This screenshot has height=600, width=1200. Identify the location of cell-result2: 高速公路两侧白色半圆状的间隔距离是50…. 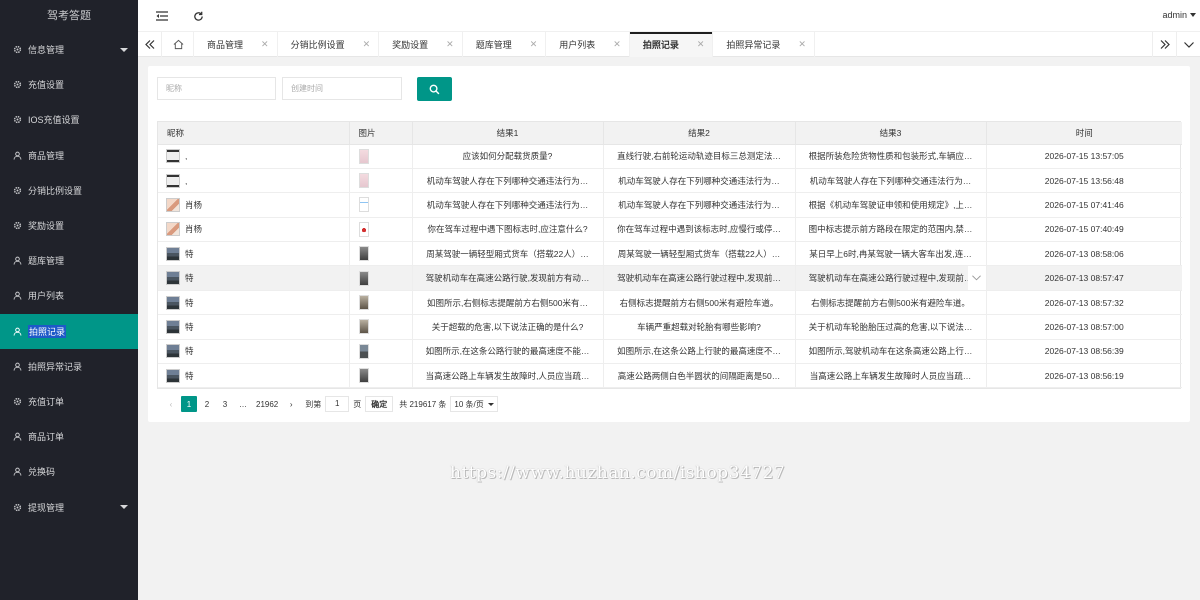
(699, 376).